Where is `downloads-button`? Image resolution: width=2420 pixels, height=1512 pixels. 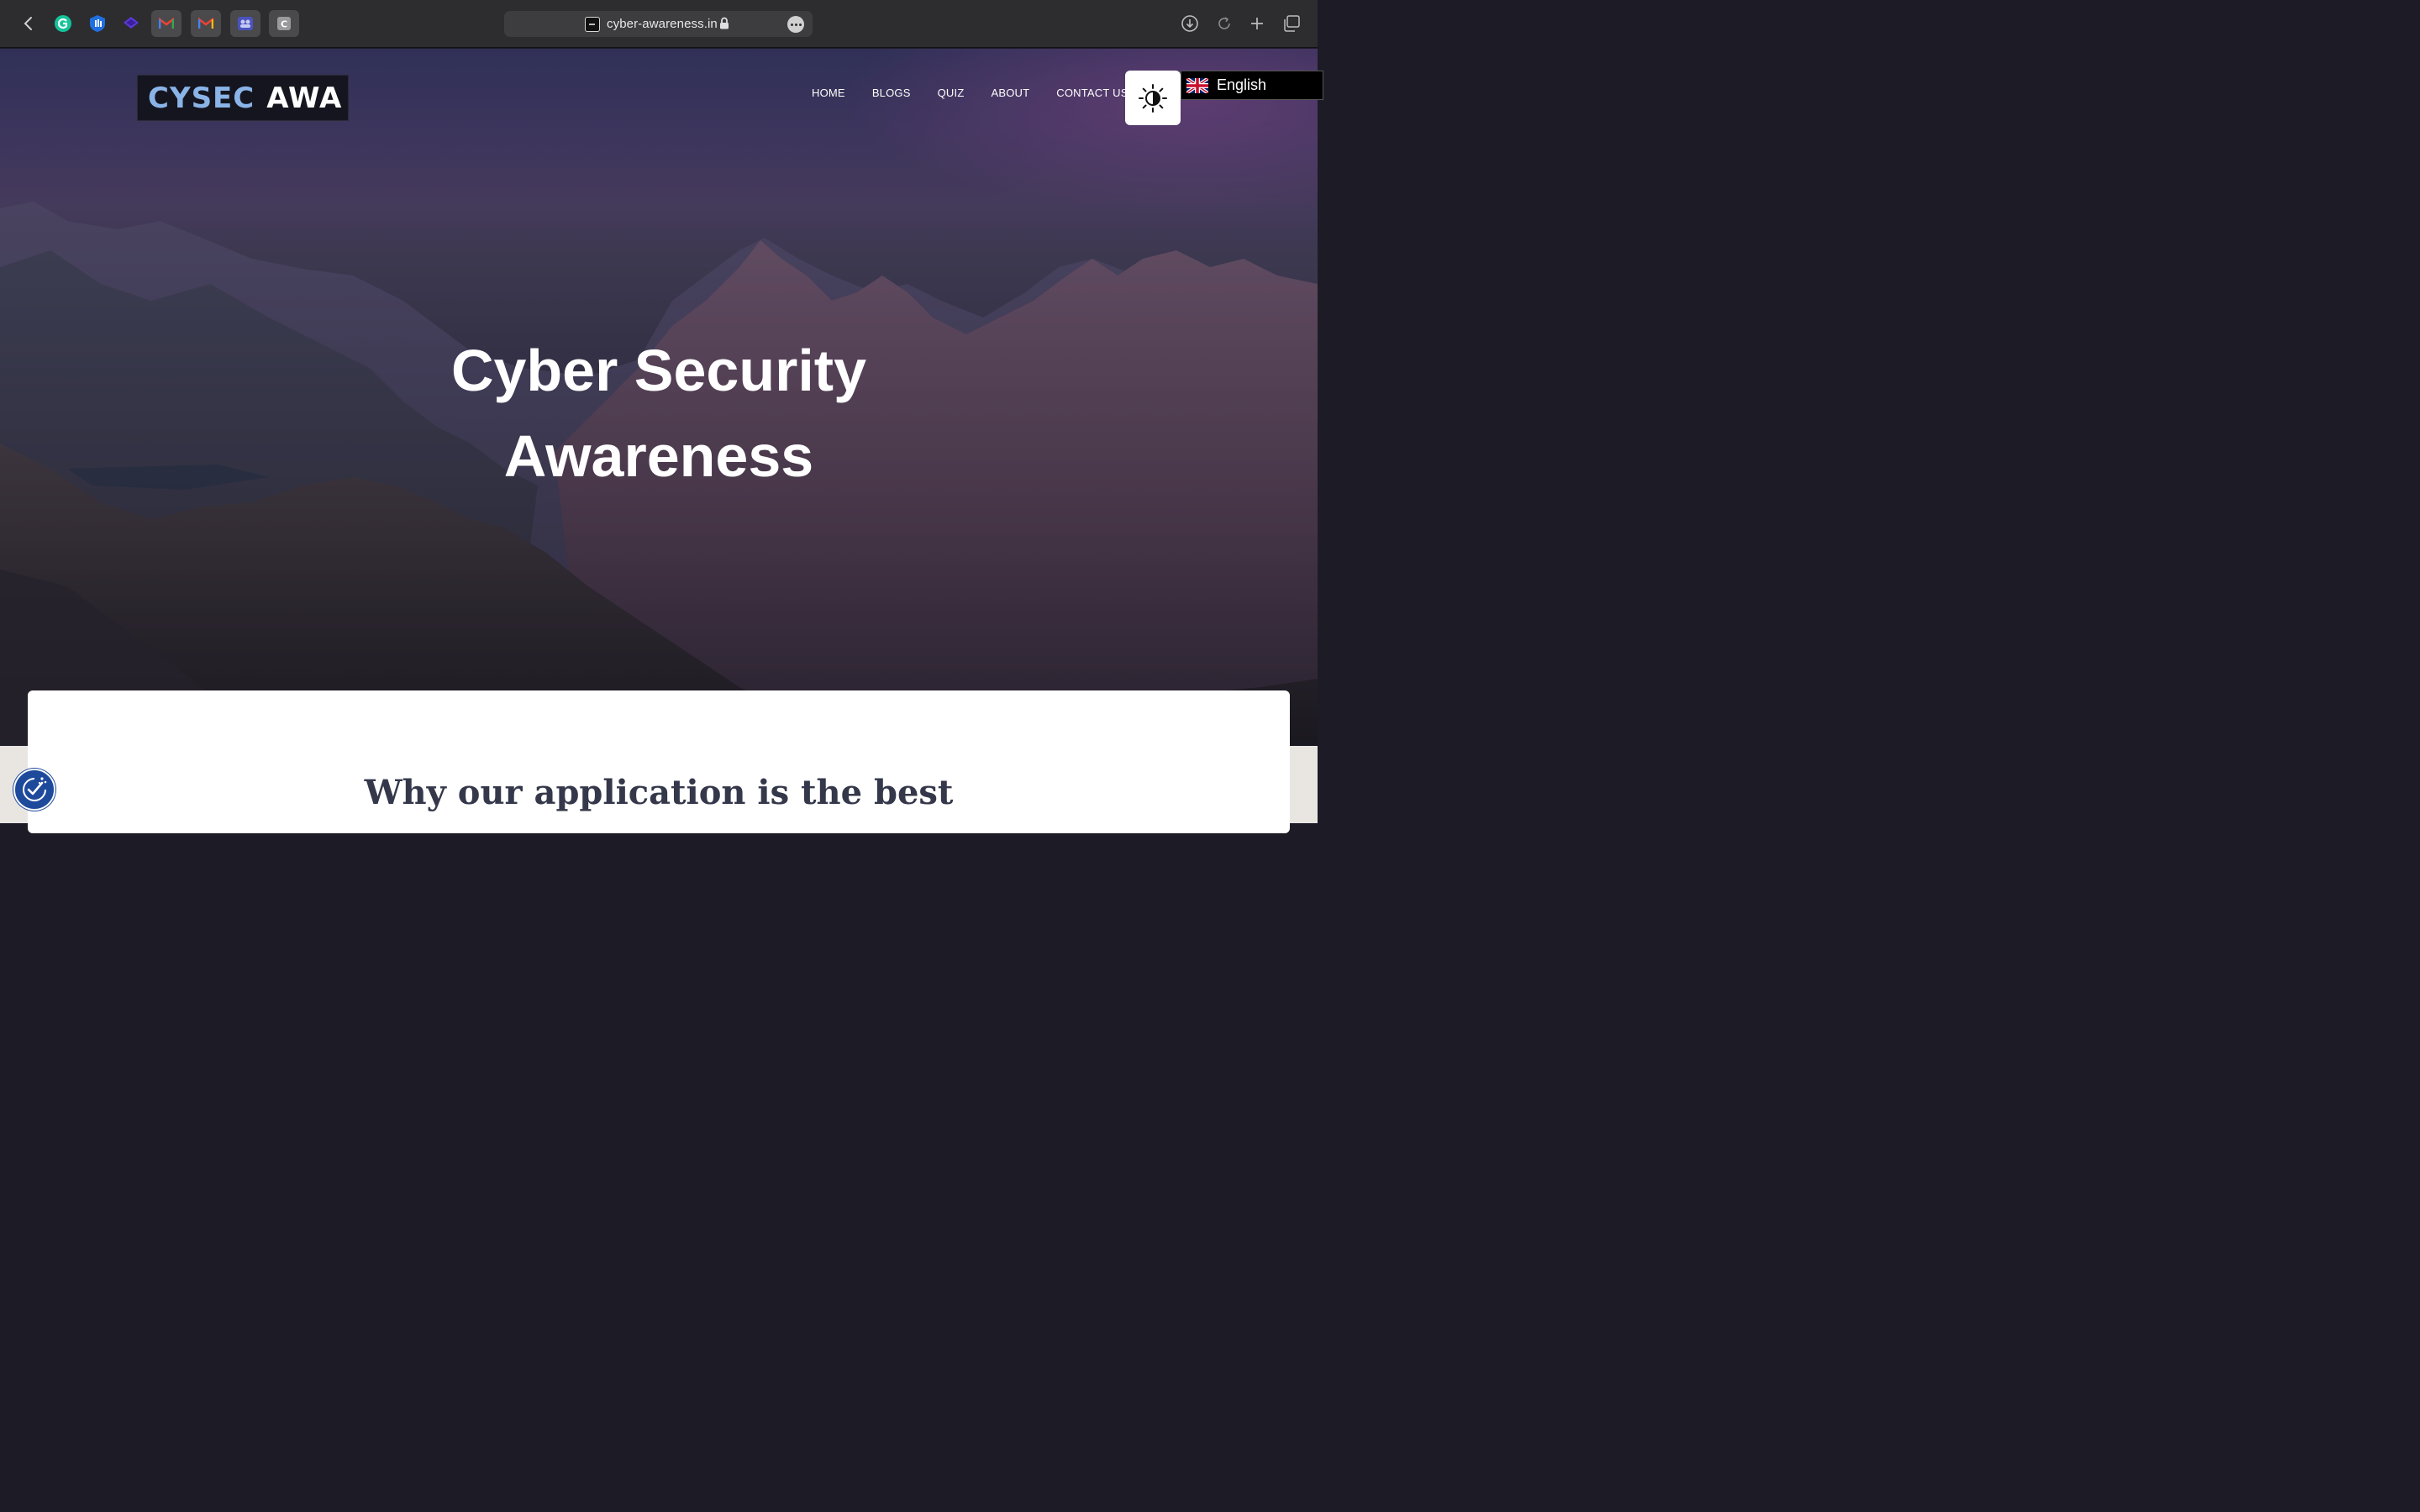 downloads-button is located at coordinates (1190, 23).